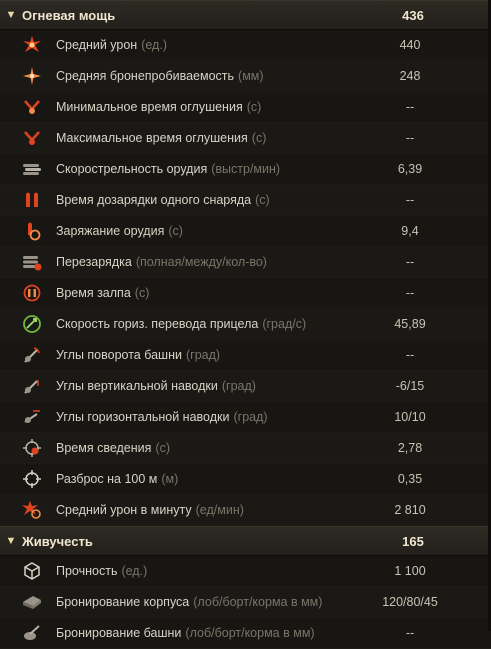 Image resolution: width=491 pixels, height=649 pixels. Describe the element at coordinates (251, 76) in the screenshot. I see `stat-unit: (мм)` at that location.